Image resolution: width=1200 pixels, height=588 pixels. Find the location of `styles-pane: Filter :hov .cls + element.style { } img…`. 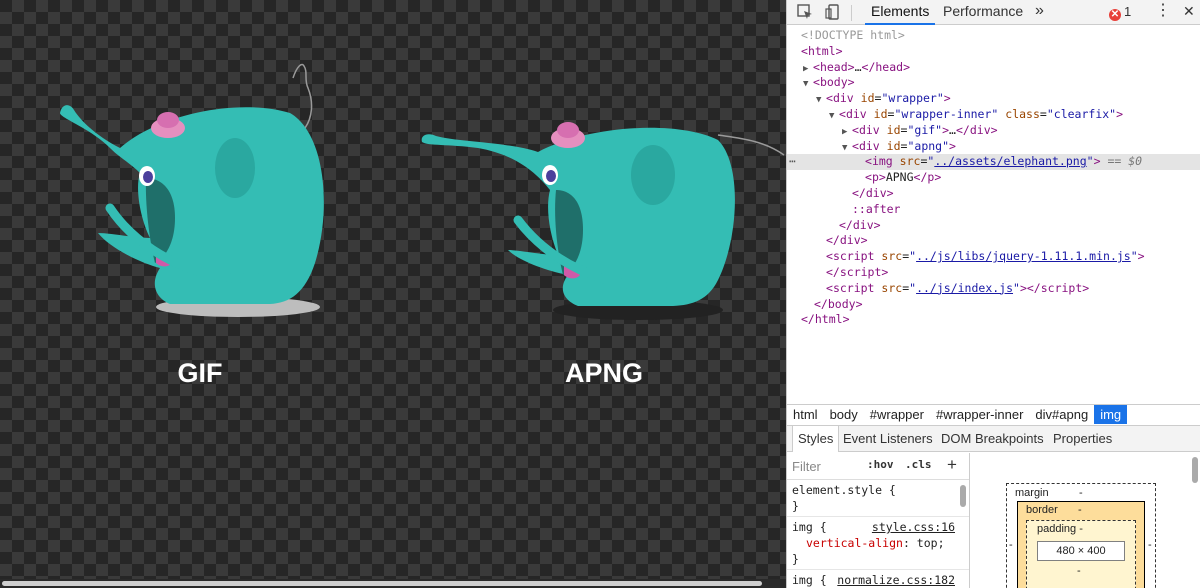

styles-pane: Filter :hov .cls + element.style { } img… is located at coordinates (878, 520).